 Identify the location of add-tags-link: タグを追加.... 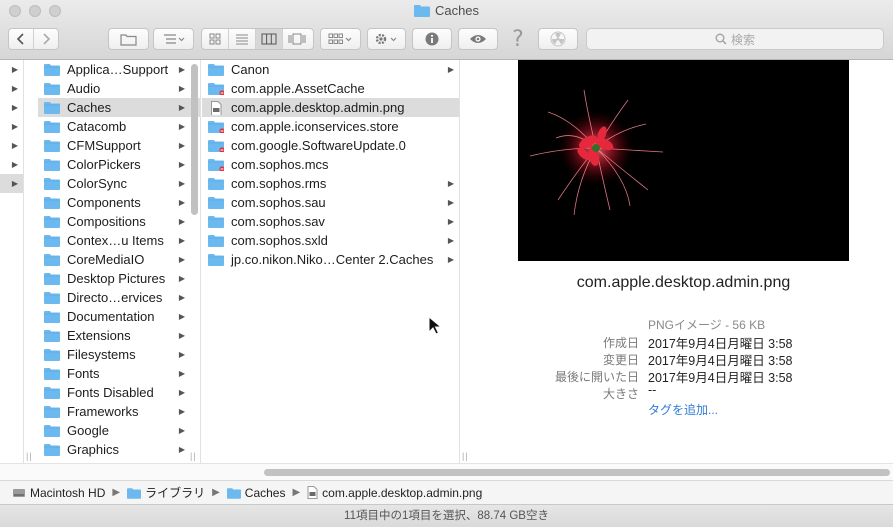
(683, 409).